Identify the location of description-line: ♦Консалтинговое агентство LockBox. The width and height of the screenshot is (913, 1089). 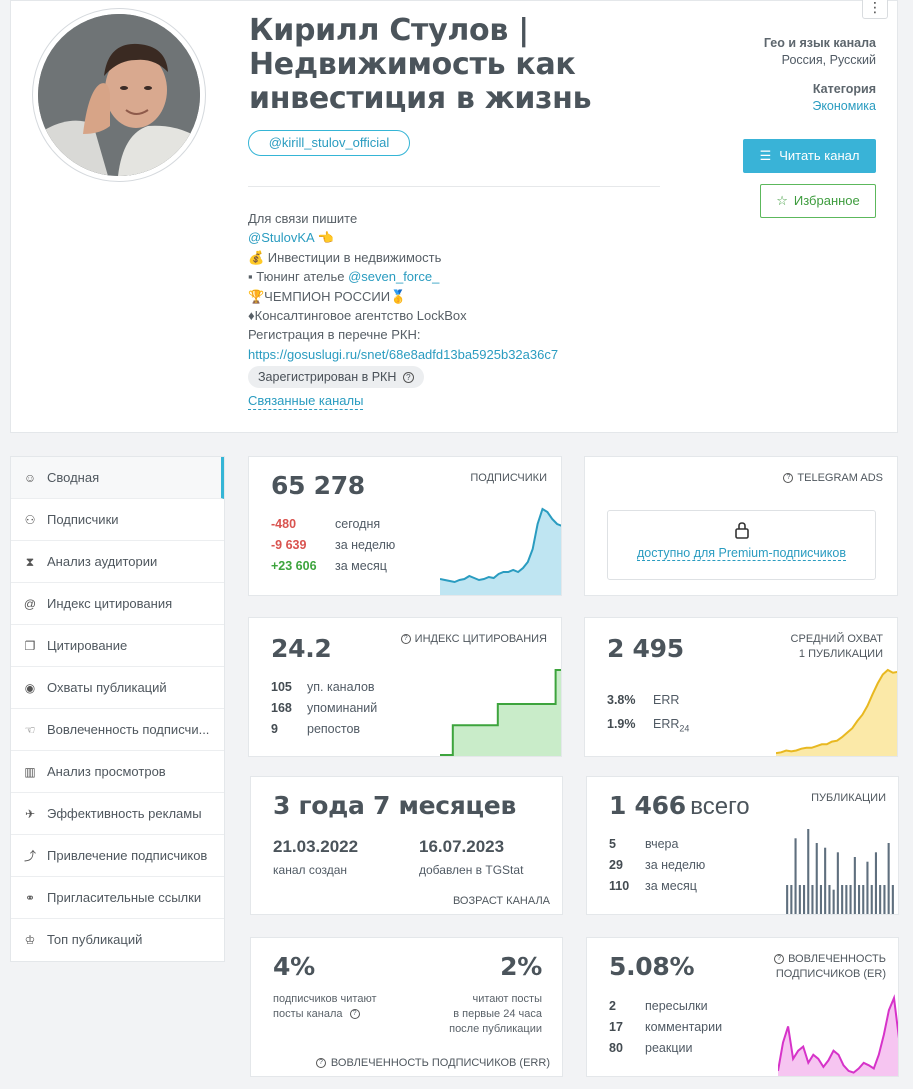
(357, 316).